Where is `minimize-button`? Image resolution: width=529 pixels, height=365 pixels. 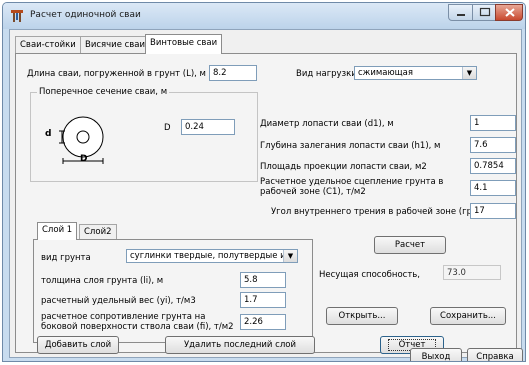
minimize-button is located at coordinates (460, 12).